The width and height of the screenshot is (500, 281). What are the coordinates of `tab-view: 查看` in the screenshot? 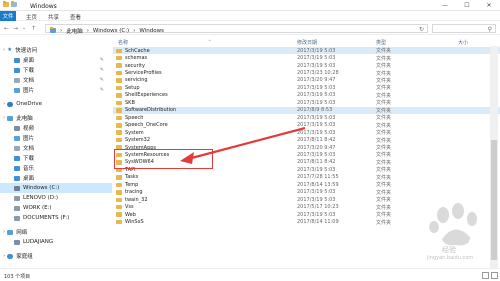 It's located at (75, 17).